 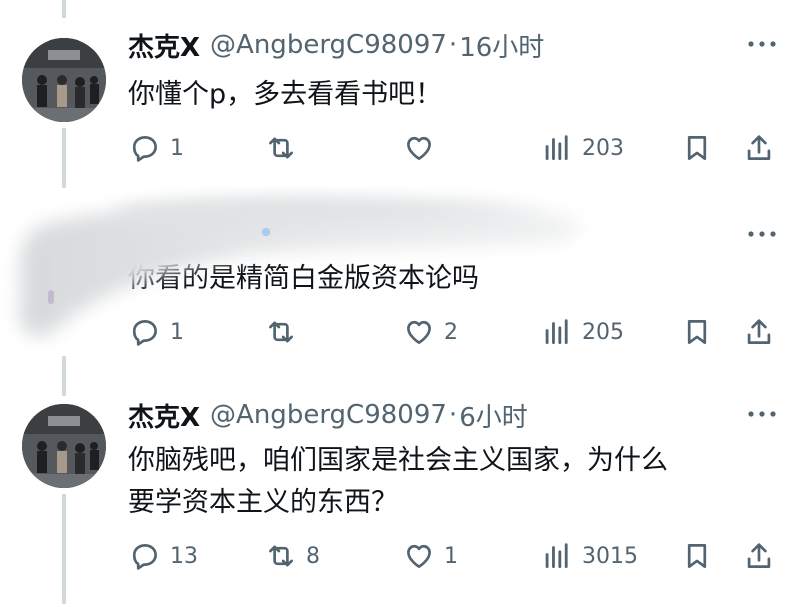 I want to click on tweet-text-line: 你懂个p，多去看看书吧！, so click(x=285, y=94).